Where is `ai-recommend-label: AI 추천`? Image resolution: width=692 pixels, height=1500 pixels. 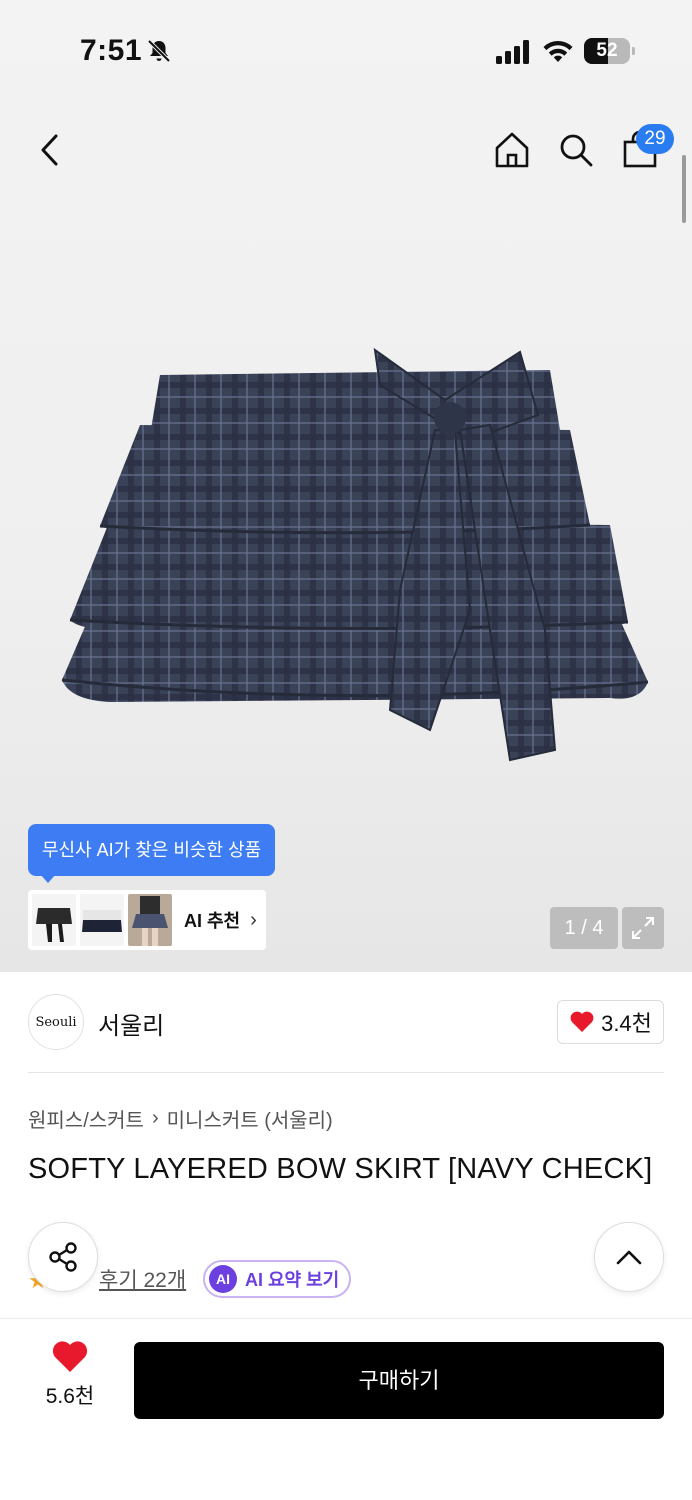
ai-recommend-label: AI 추천 is located at coordinates (212, 921).